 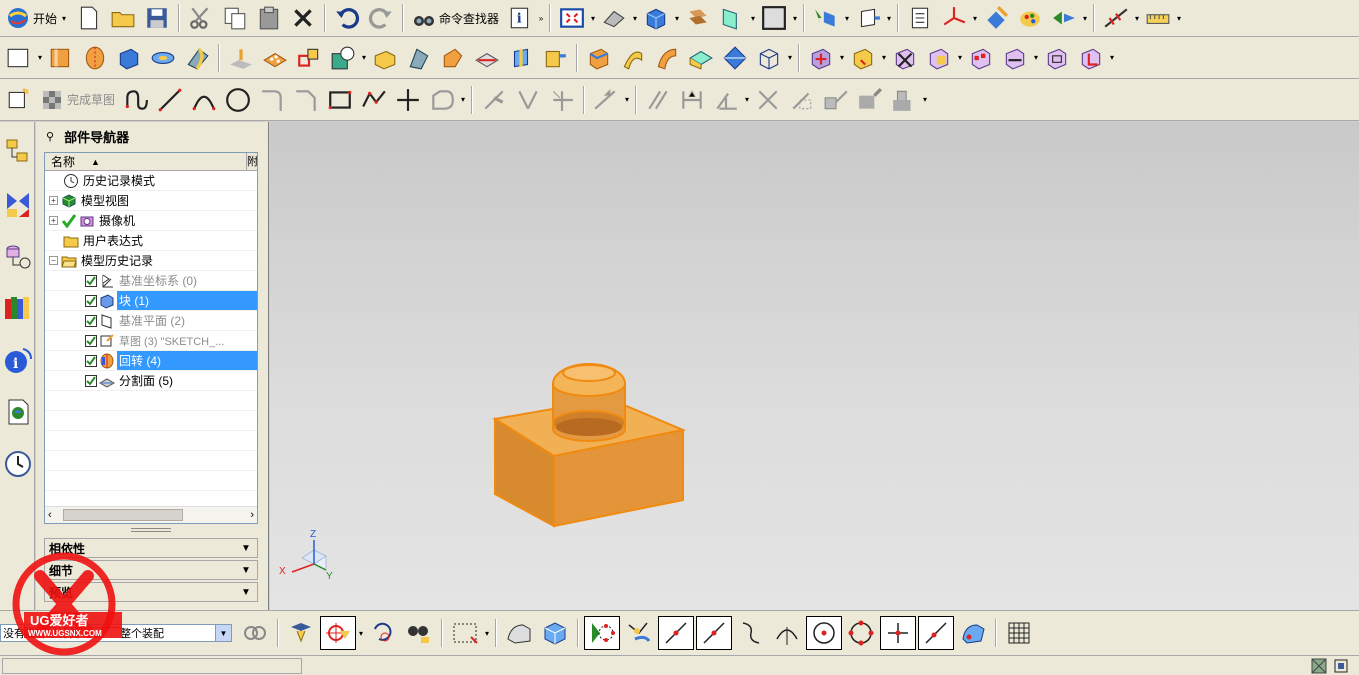 I want to click on tree-item-user-expressions: 用户表达式, so click(x=151, y=241).